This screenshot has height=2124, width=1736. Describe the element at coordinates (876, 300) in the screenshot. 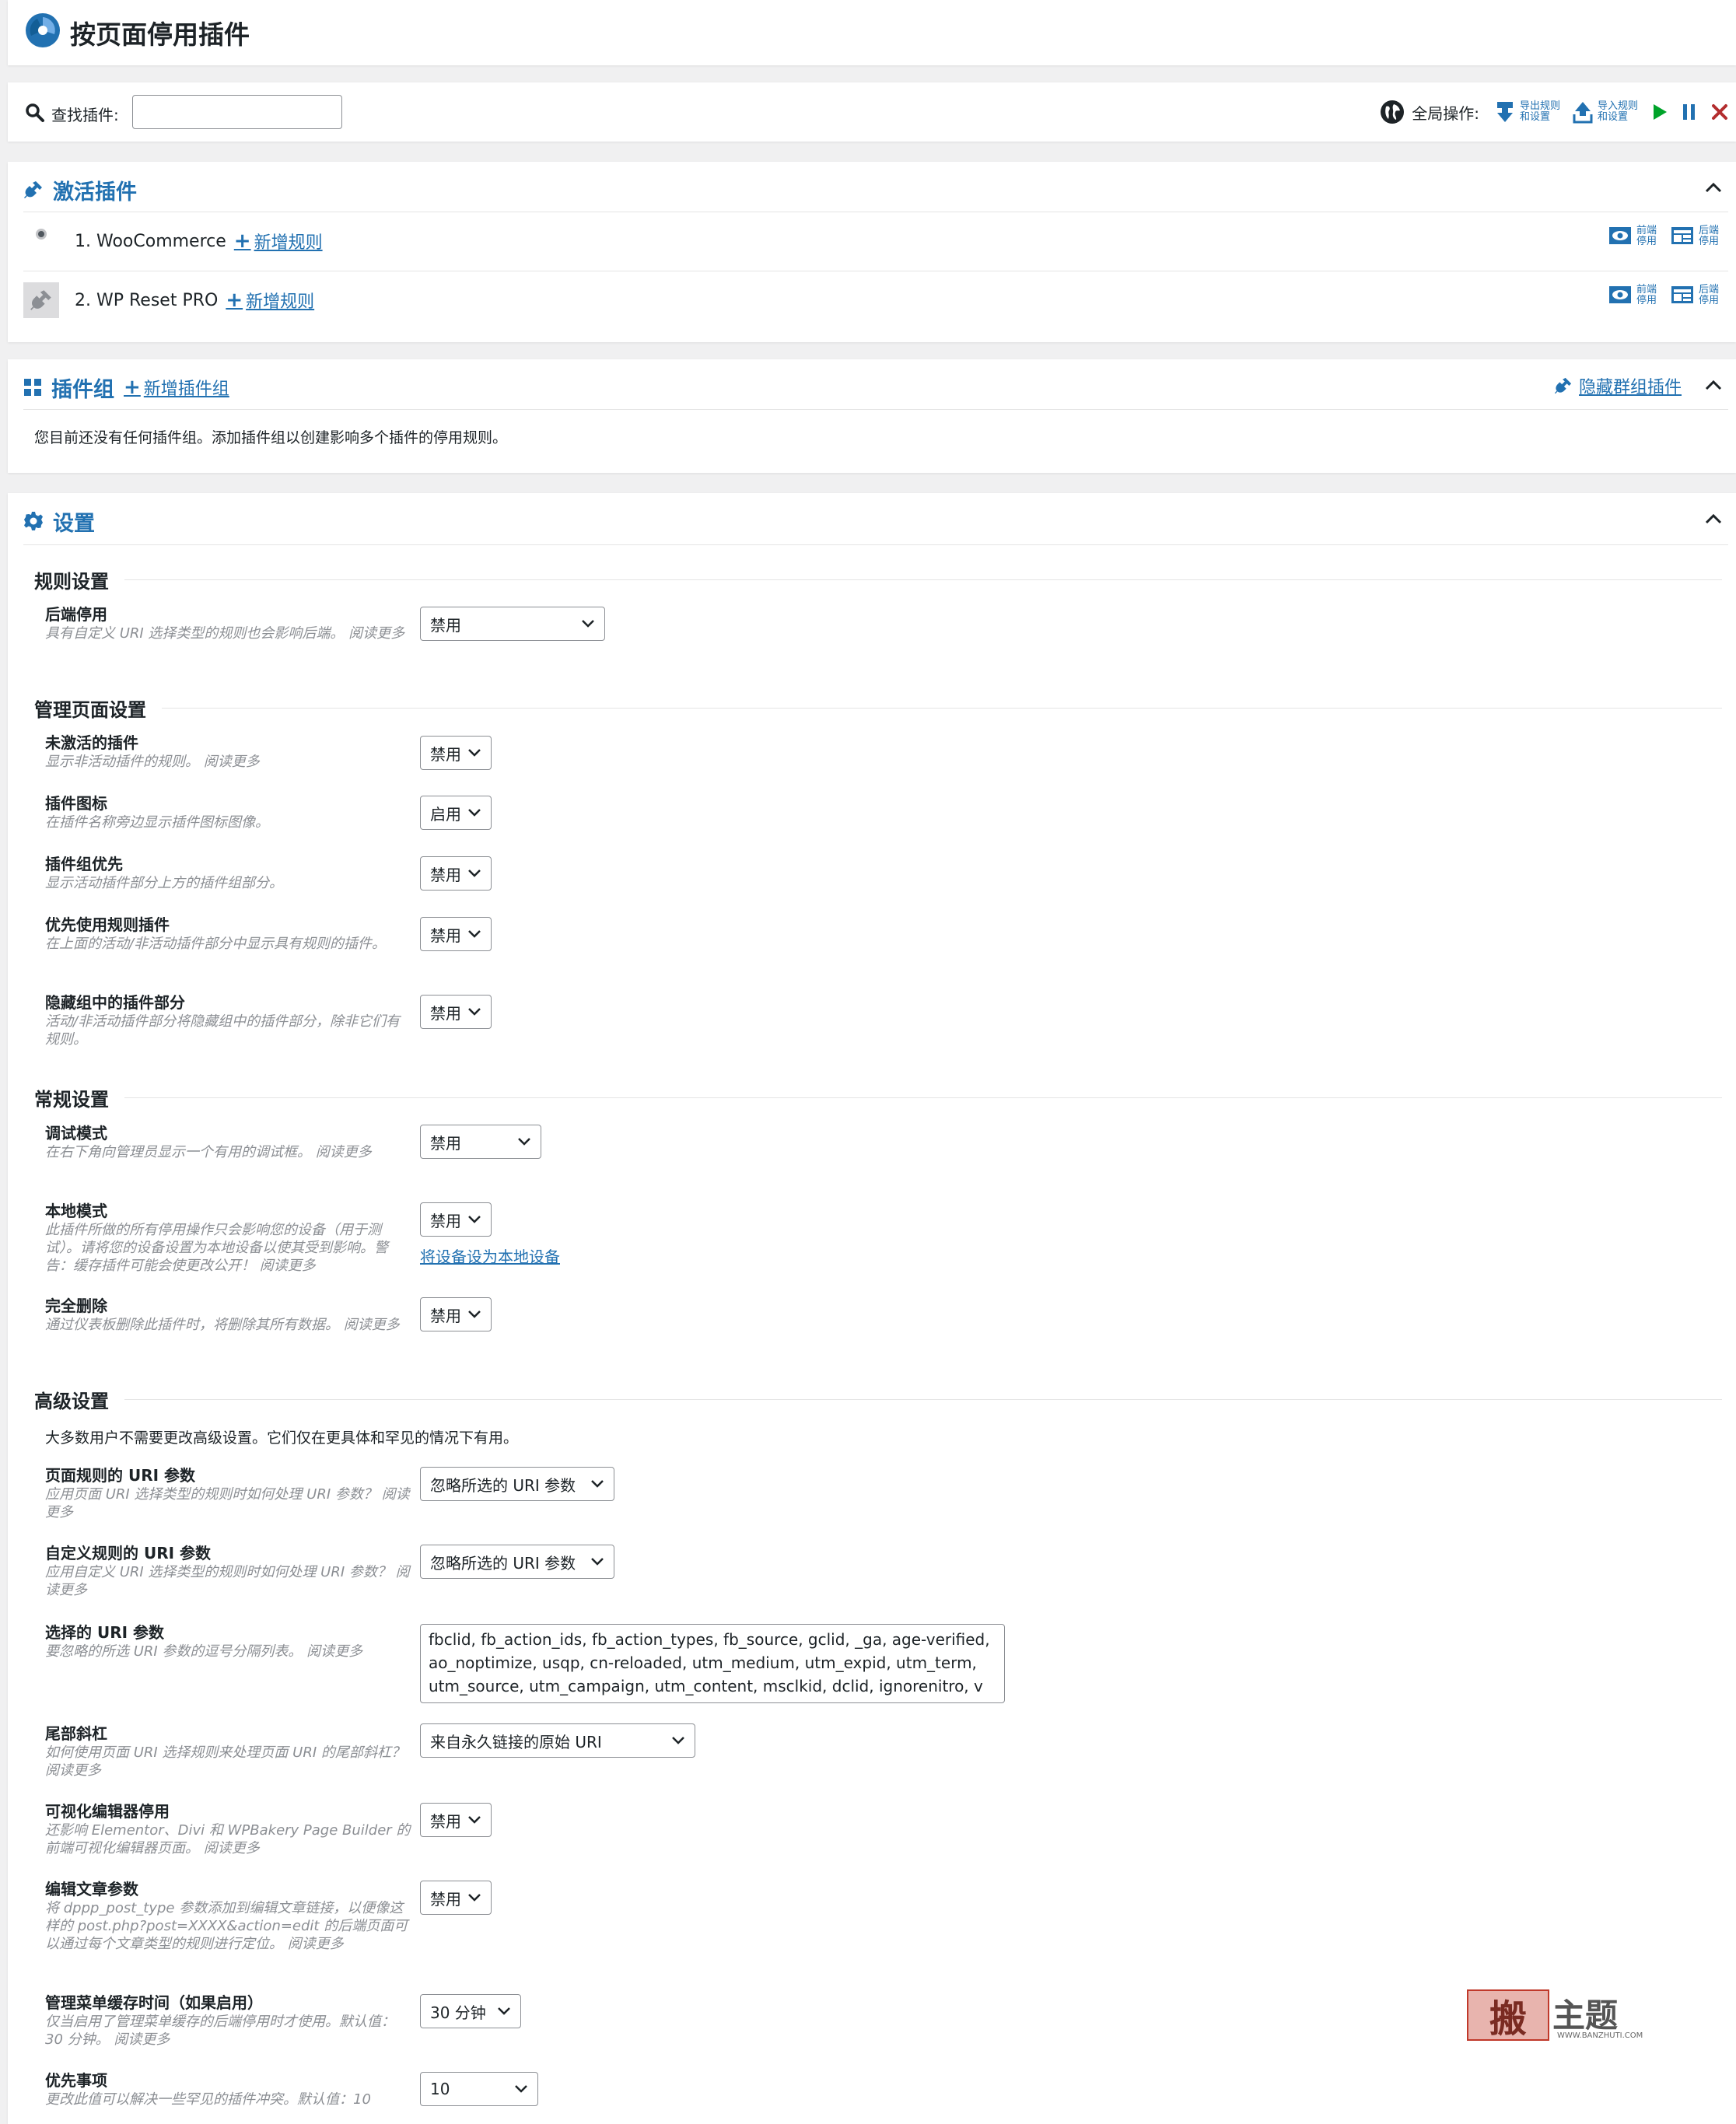

I see `plugin-row: 2. WP Reset PRO + 新增规则 前端 停用 后端 停用` at that location.